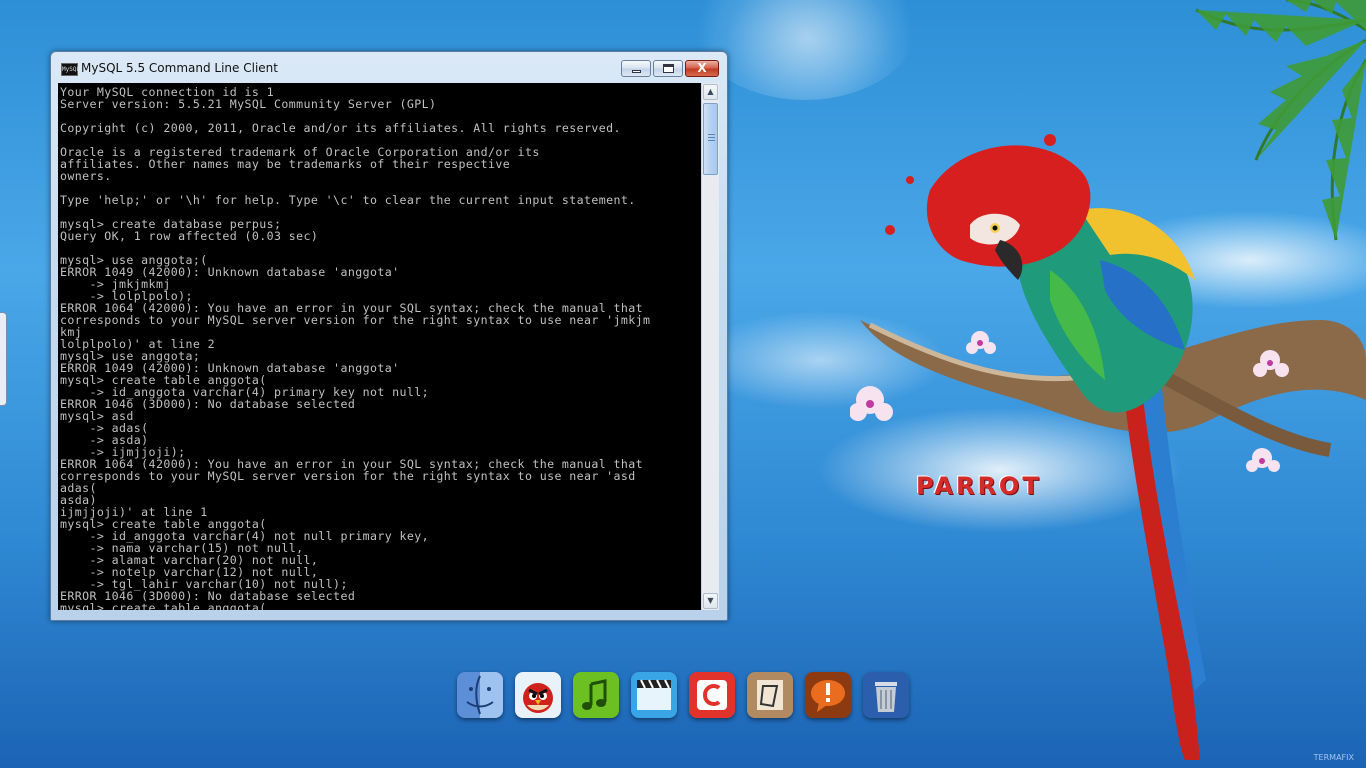  What do you see at coordinates (979, 486) in the screenshot?
I see `wallpaper-logo-text: PARROT` at bounding box center [979, 486].